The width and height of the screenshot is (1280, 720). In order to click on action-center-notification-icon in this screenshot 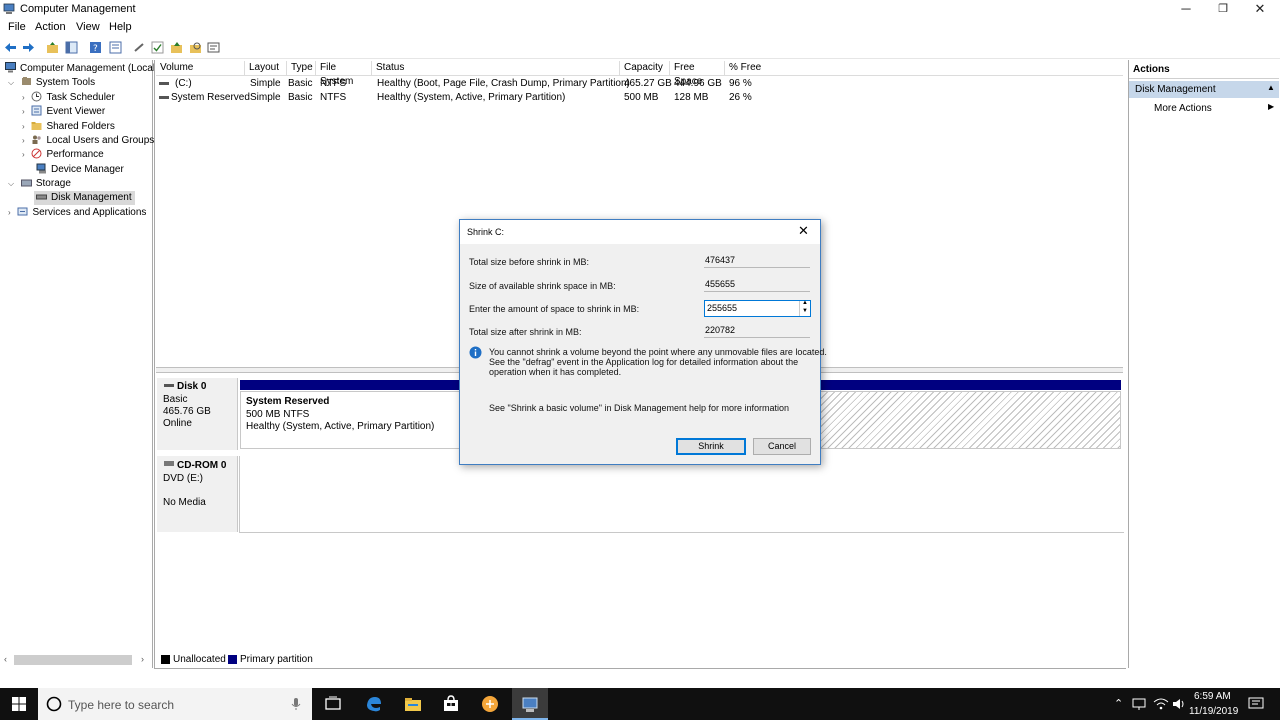, I will do `click(1256, 704)`.